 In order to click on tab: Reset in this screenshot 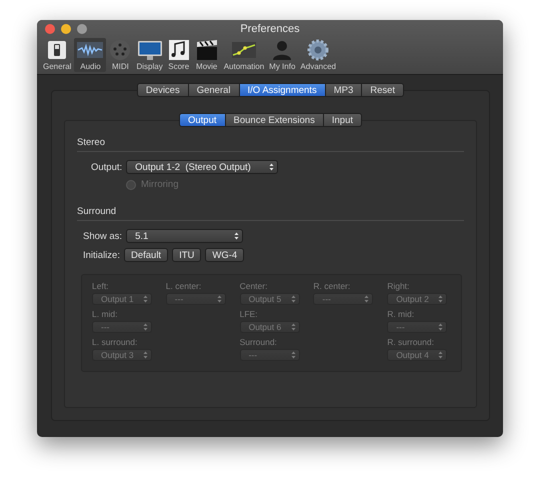, I will do `click(383, 90)`.